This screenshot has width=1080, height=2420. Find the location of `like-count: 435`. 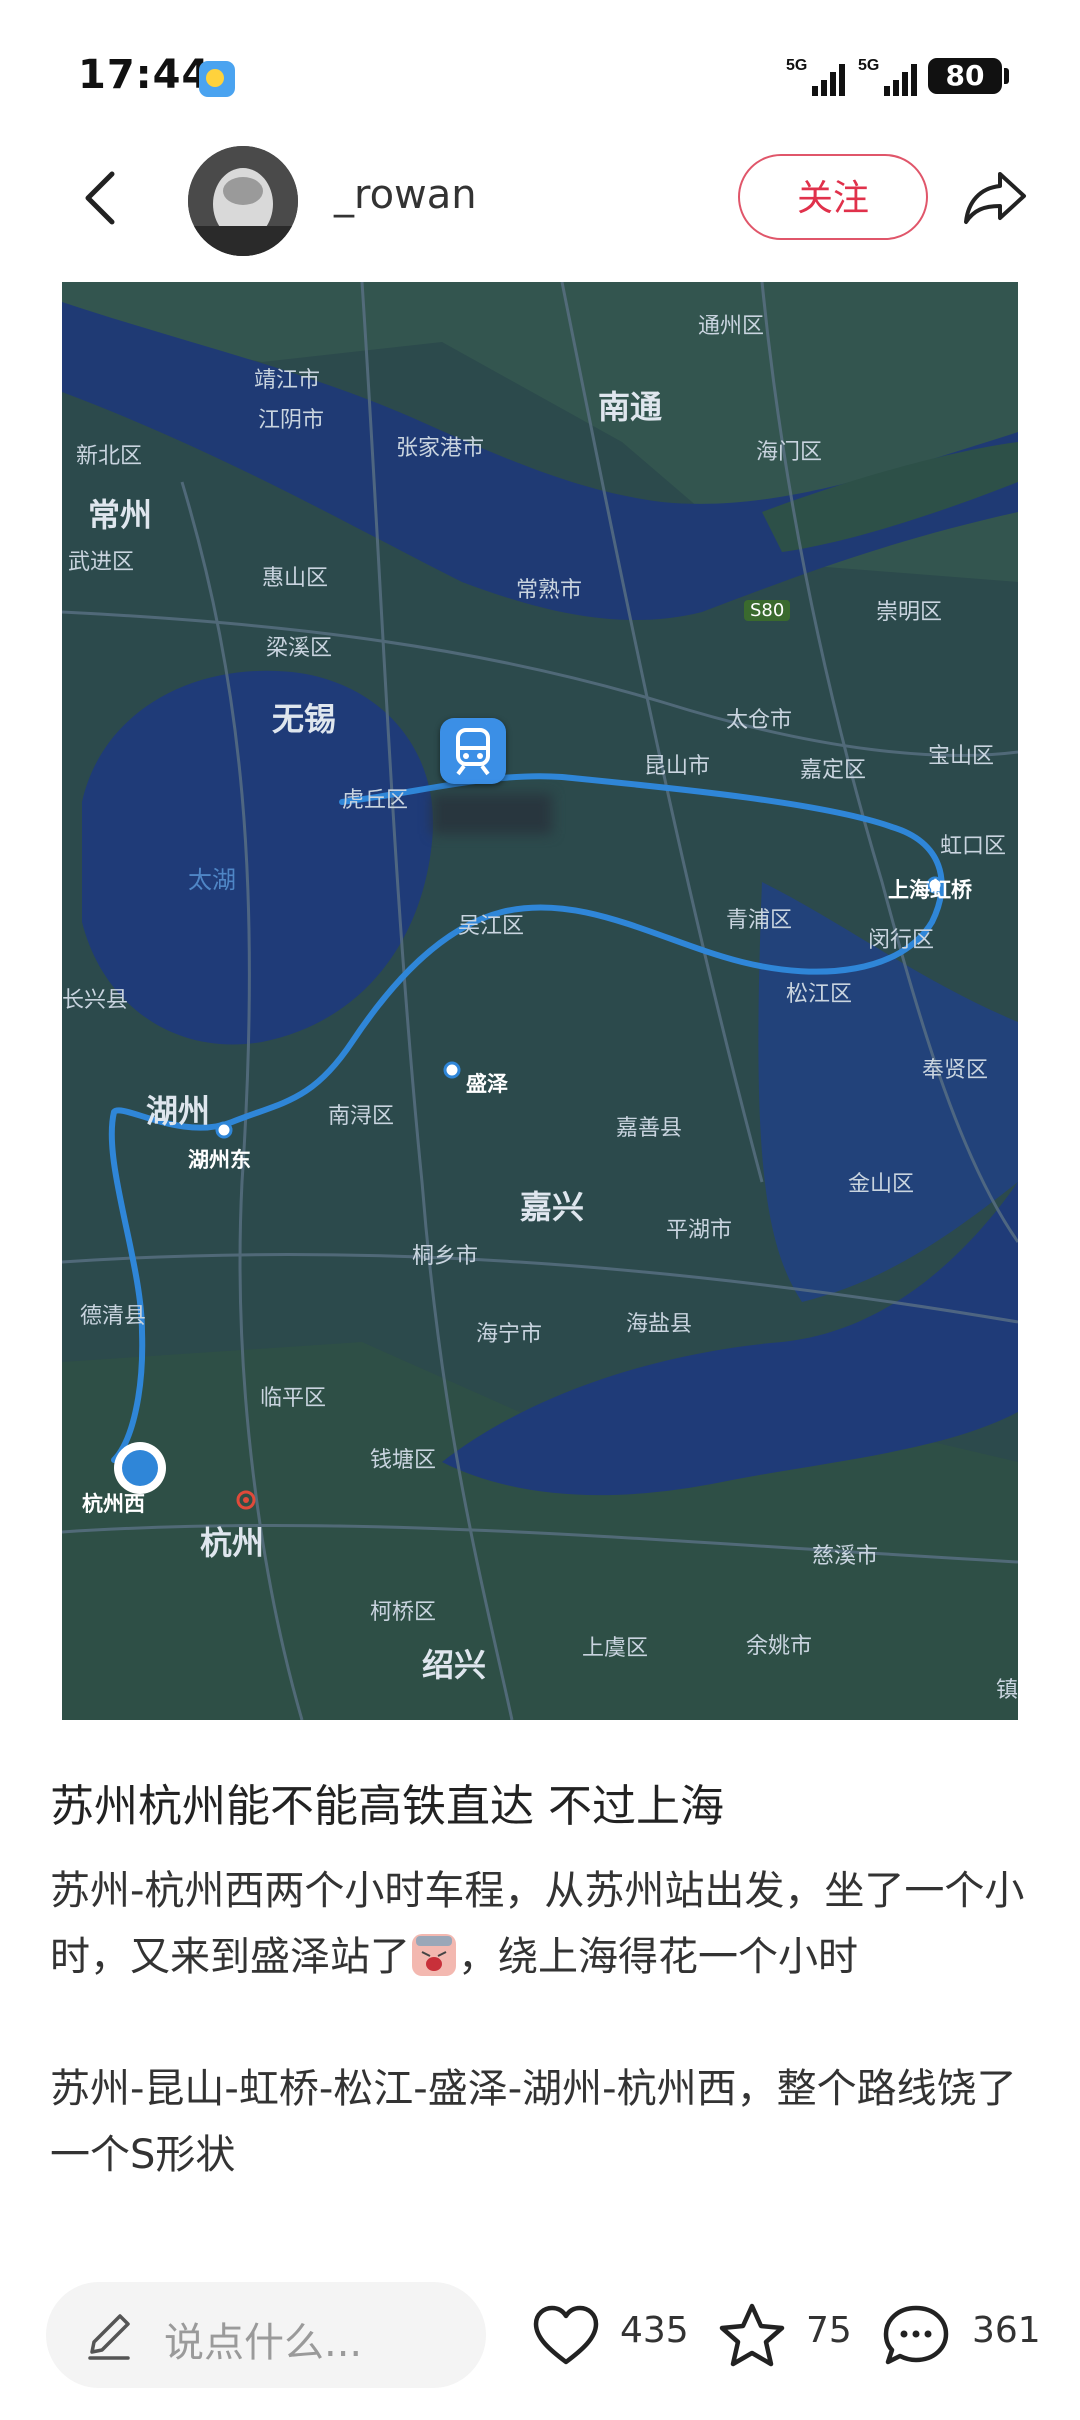

like-count: 435 is located at coordinates (654, 2330).